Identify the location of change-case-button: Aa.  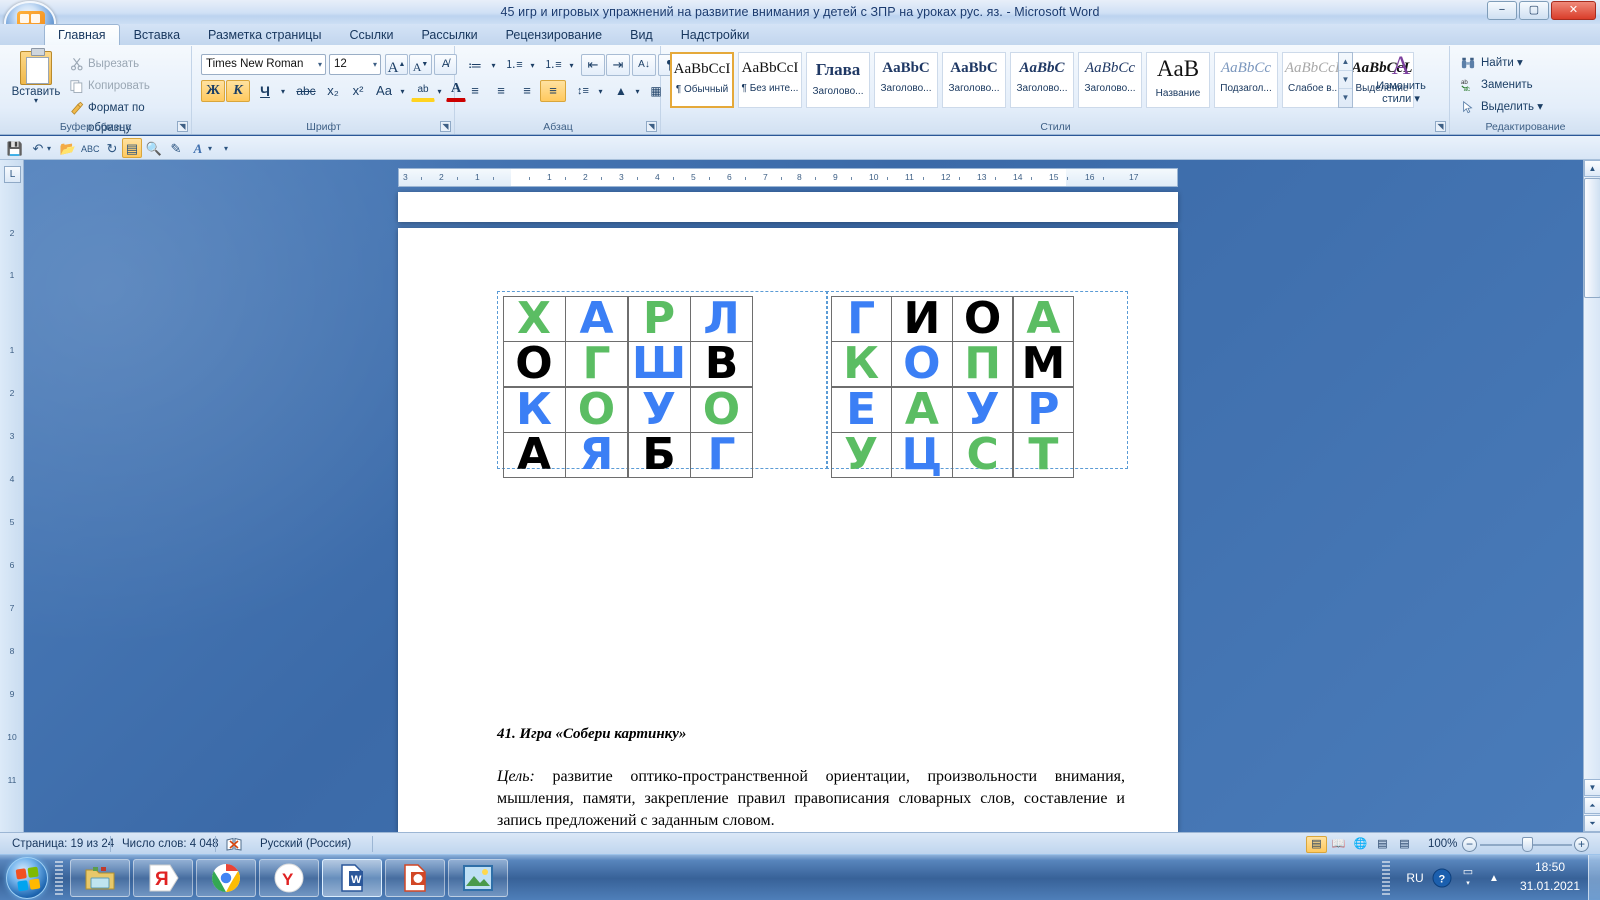
(384, 91).